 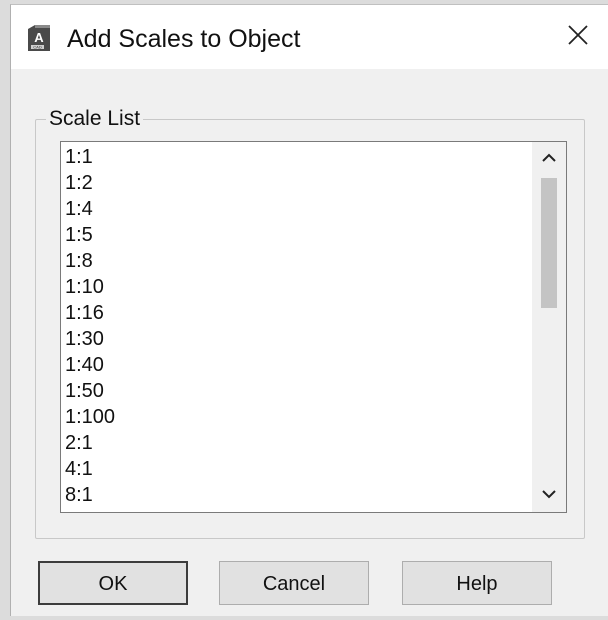 I want to click on close-icon, so click(x=578, y=37).